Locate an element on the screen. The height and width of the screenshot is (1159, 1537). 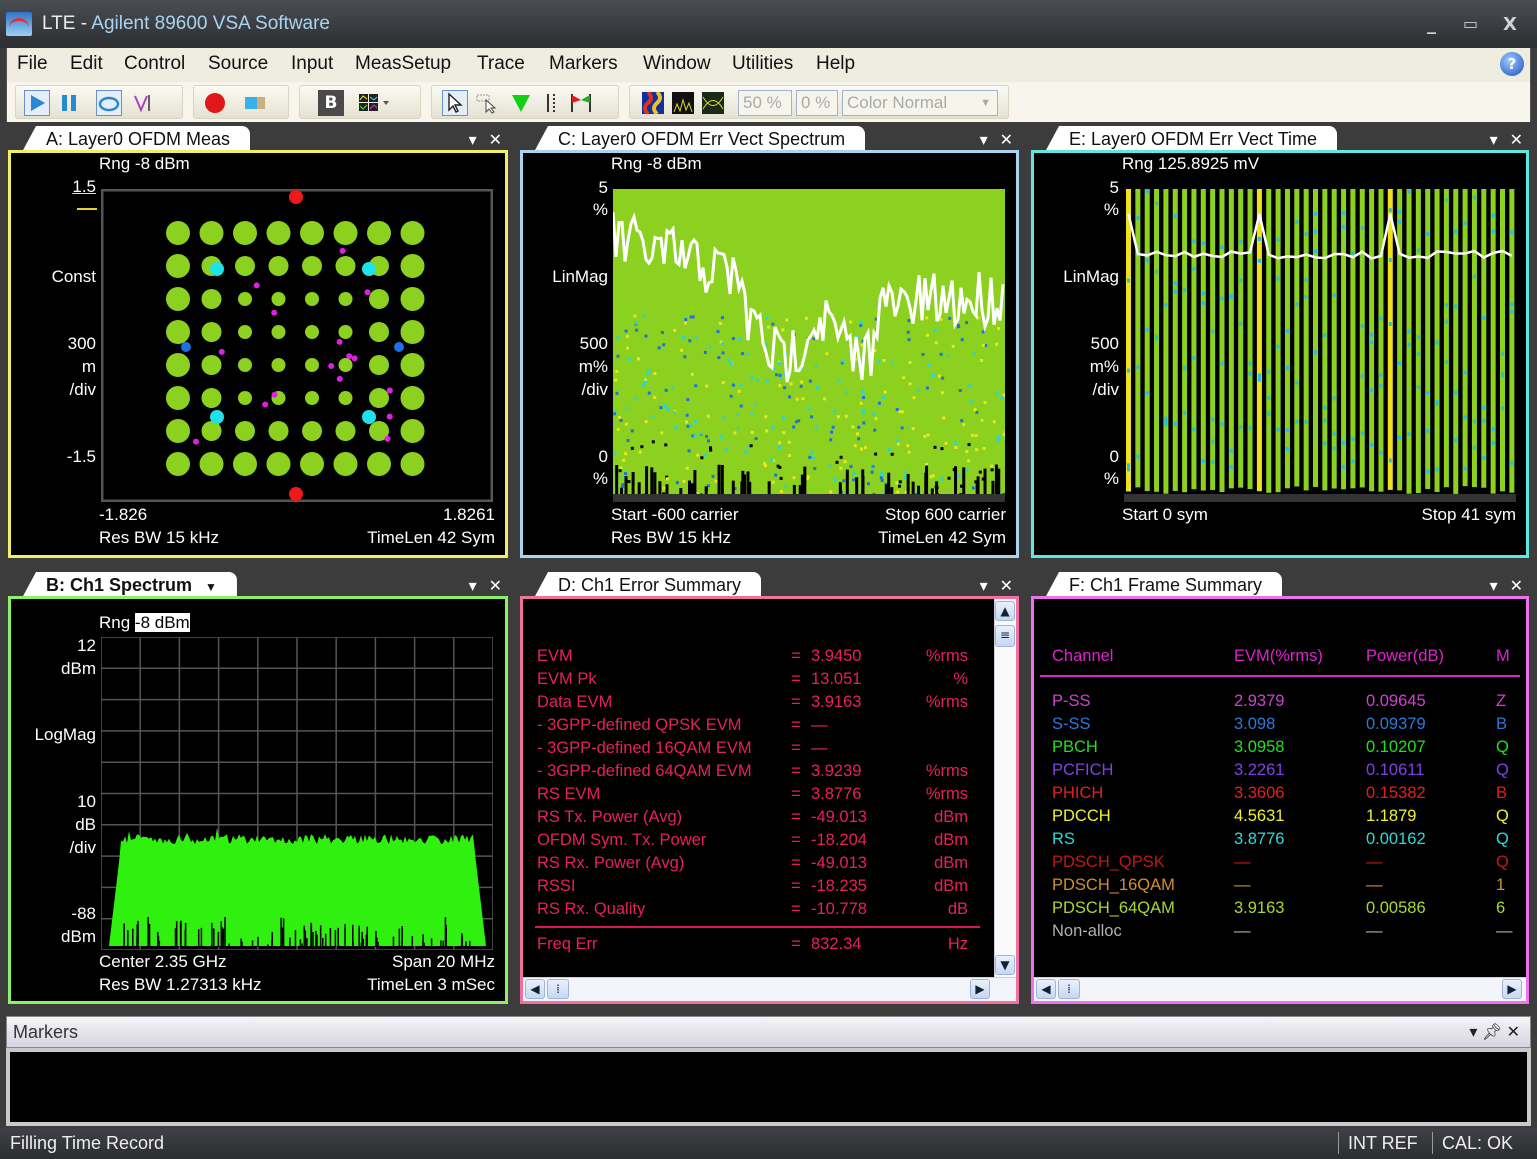
panel-c-tab: C: Layer0 OFDM Err Vect Spectrum is located at coordinates (700, 139).